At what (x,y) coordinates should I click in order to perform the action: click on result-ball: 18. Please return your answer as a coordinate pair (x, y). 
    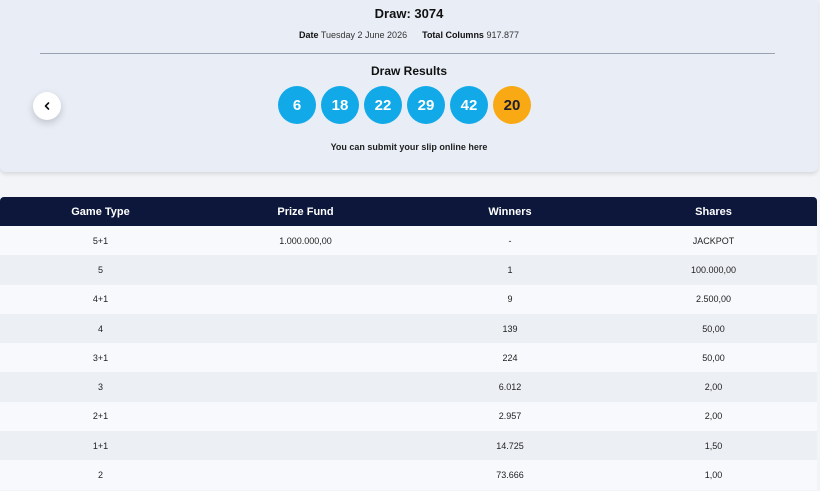
    Looking at the image, I should click on (340, 105).